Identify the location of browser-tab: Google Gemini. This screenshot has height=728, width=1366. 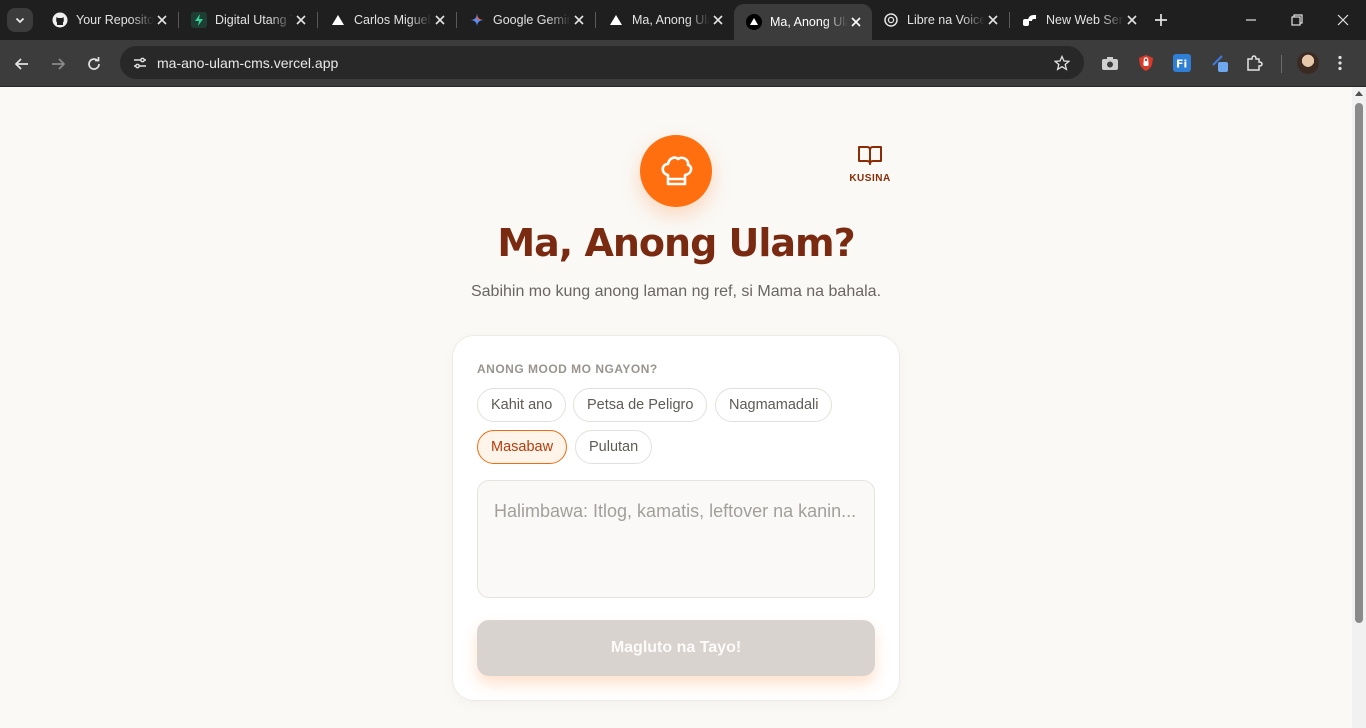
(526, 20).